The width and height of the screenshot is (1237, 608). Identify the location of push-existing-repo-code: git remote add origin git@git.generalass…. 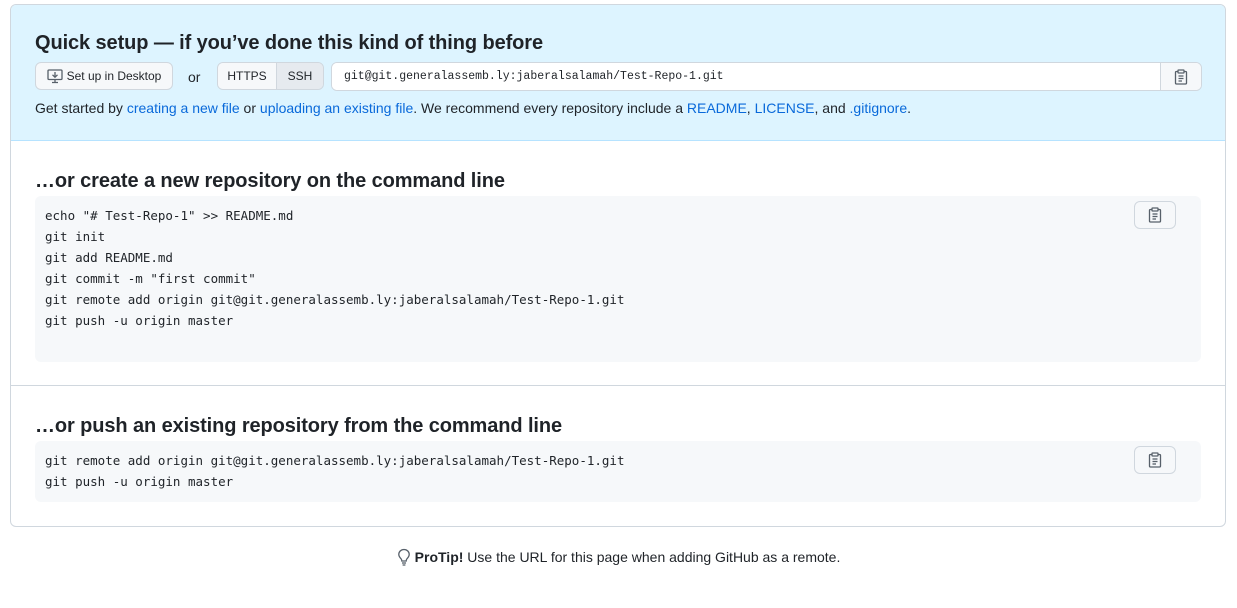
(335, 471).